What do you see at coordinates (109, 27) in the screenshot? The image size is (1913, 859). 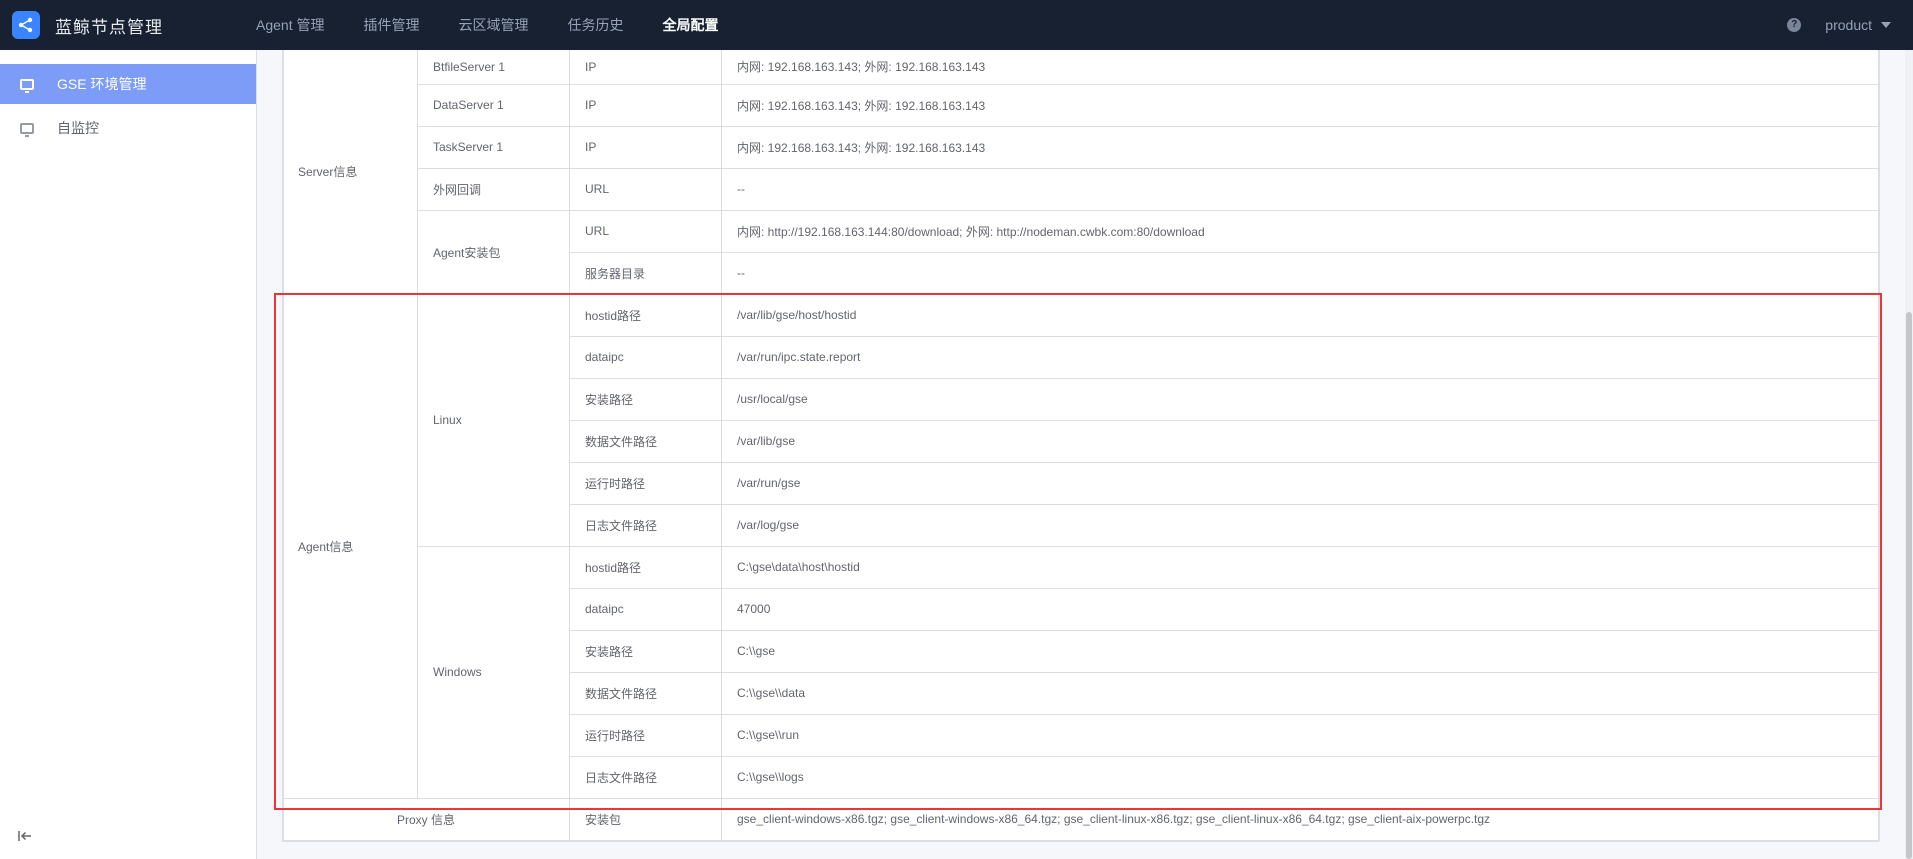 I see `app-title: 蓝鲸节点管理` at bounding box center [109, 27].